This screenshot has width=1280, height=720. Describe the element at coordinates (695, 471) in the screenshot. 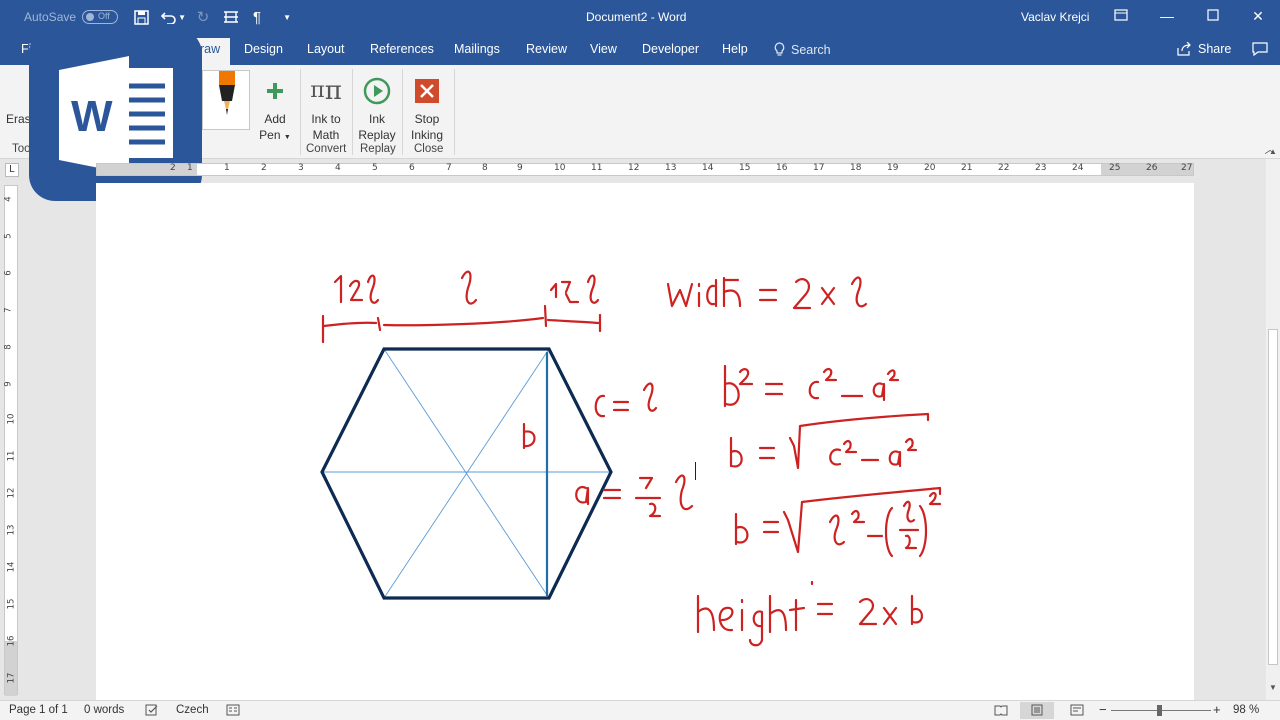

I see `text-cursor` at that location.